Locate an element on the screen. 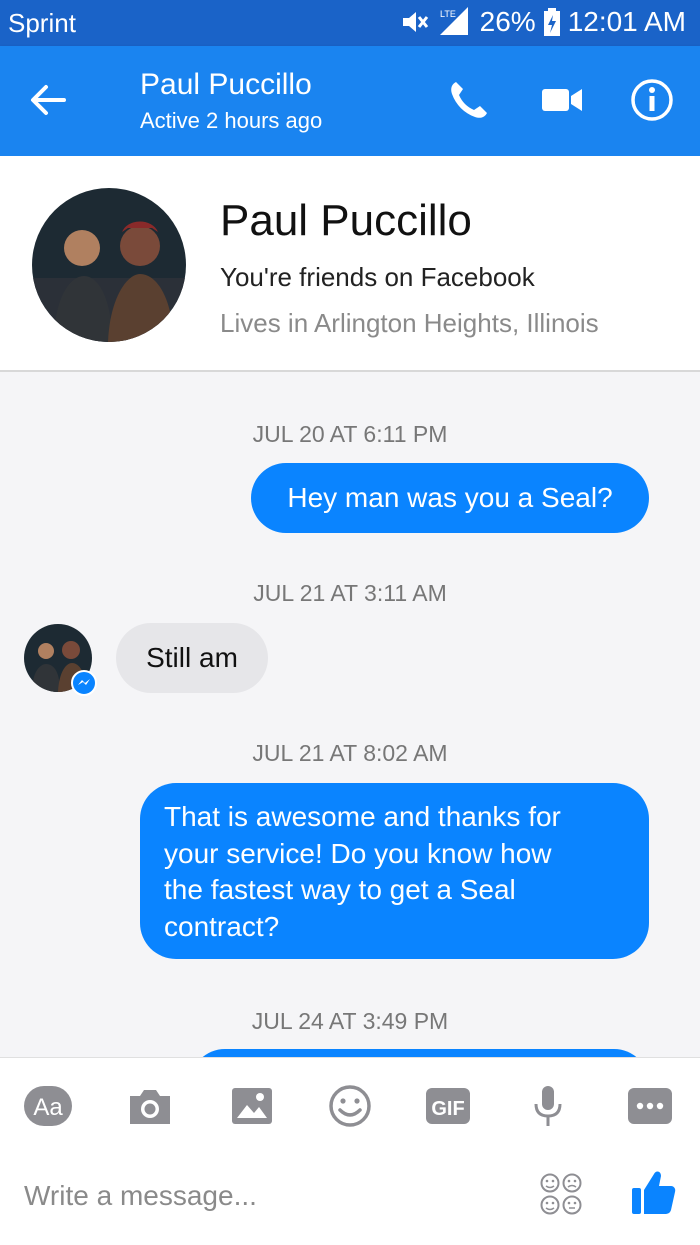 This screenshot has width=700, height=1245. message-line: That is awesome and thanks for is located at coordinates (362, 816).